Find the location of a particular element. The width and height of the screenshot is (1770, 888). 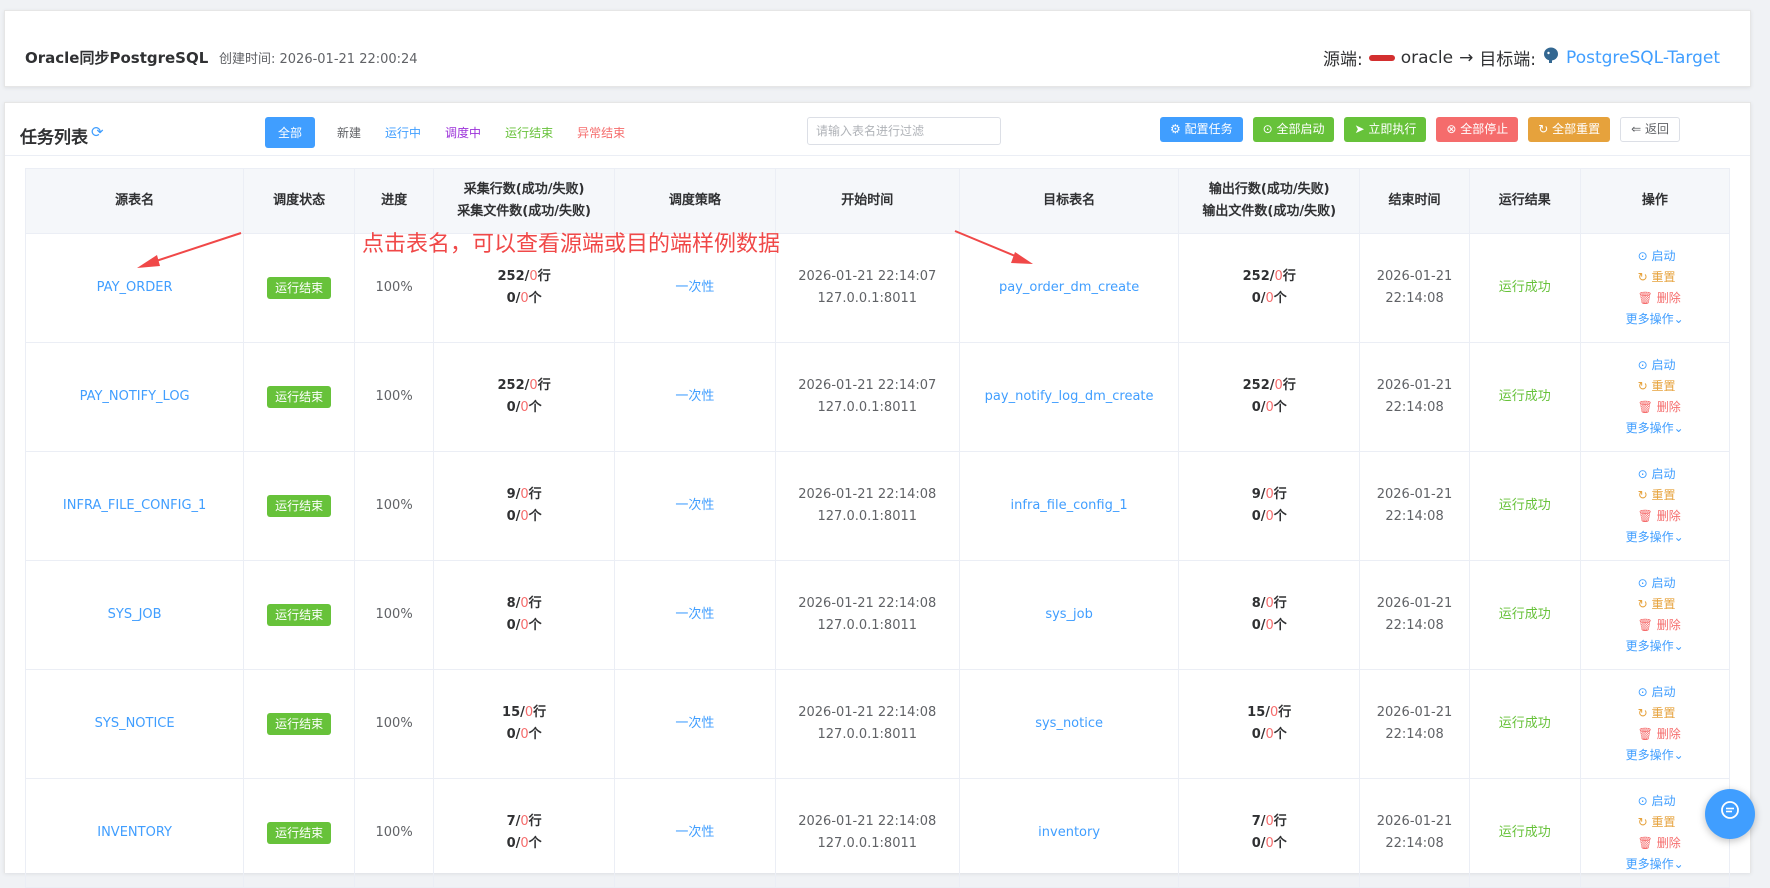

target-table-link: sys_notice is located at coordinates (1069, 723).